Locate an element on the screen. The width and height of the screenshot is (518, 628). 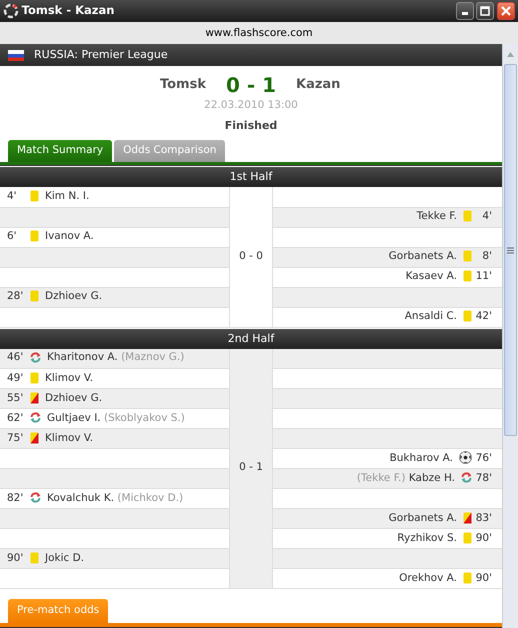
replaced-player: (Skoblyakov S.) is located at coordinates (144, 418).